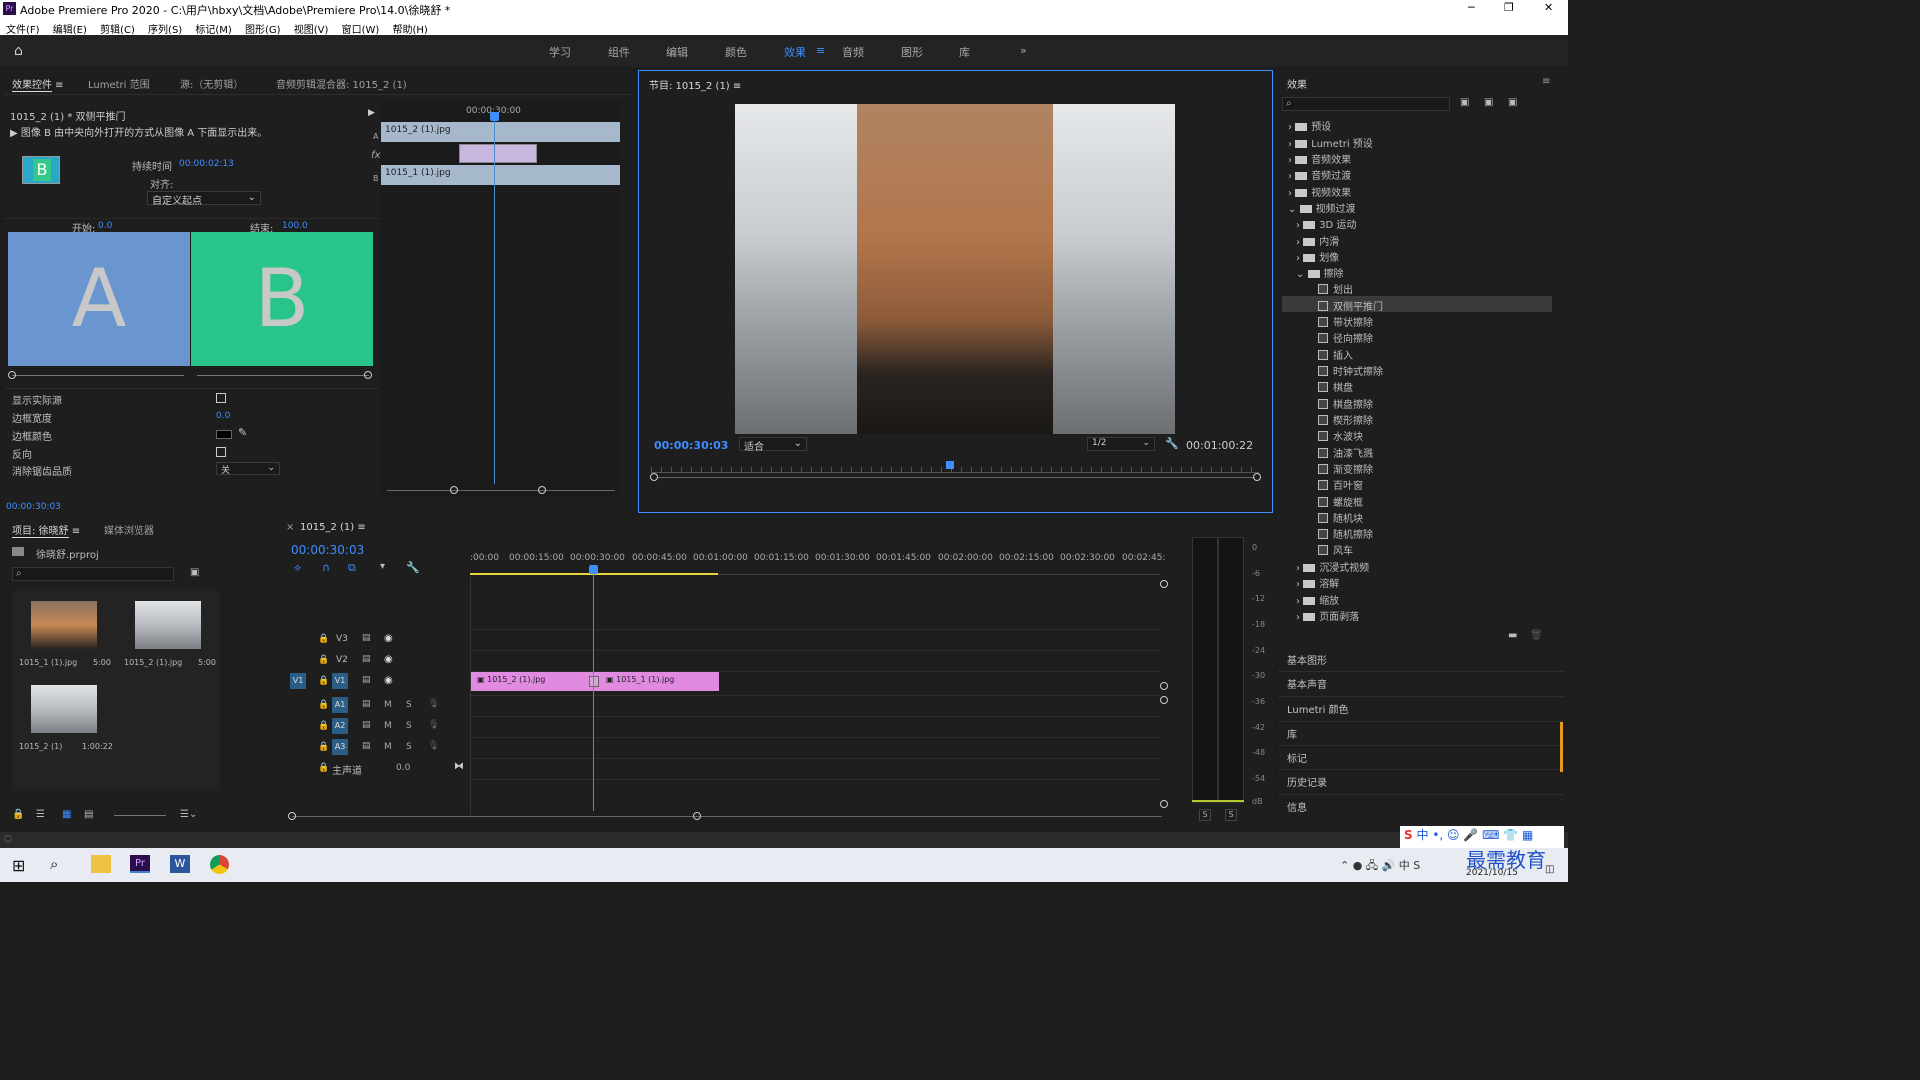  I want to click on freeform-view-icon: ▤, so click(88, 814).